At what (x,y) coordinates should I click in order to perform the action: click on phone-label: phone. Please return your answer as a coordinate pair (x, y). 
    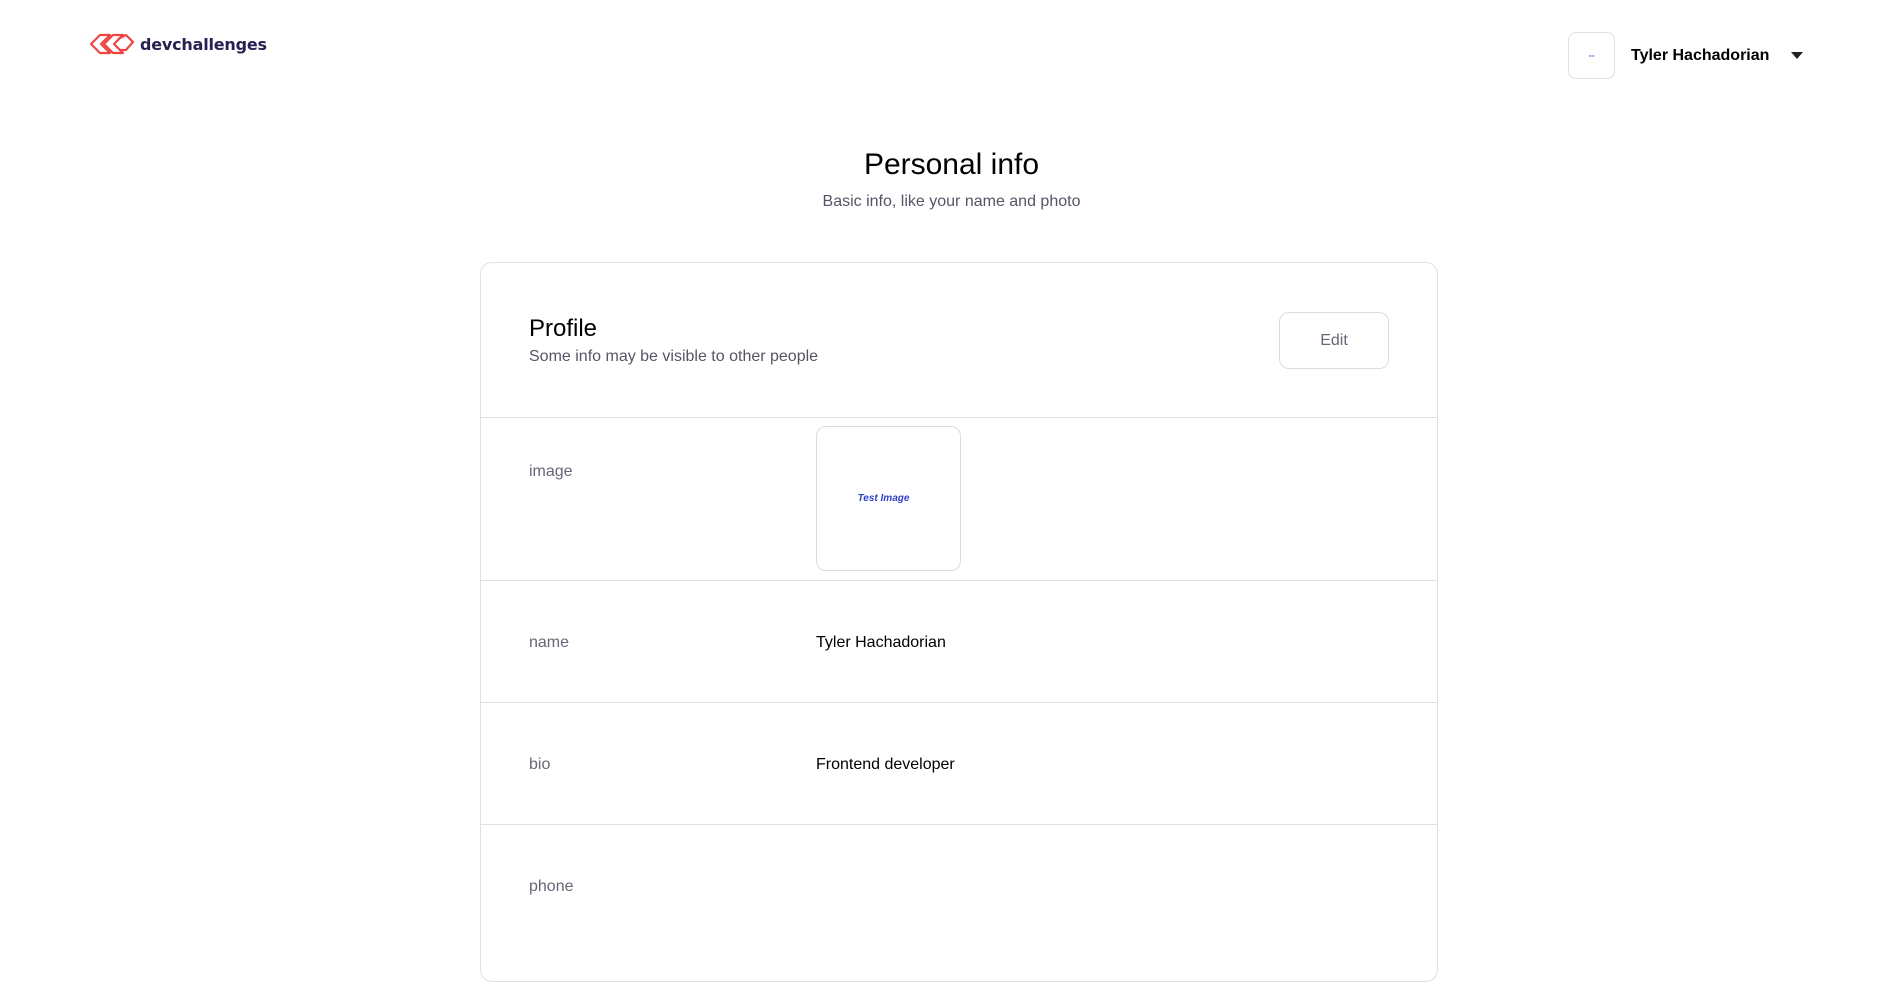
    Looking at the image, I should click on (551, 886).